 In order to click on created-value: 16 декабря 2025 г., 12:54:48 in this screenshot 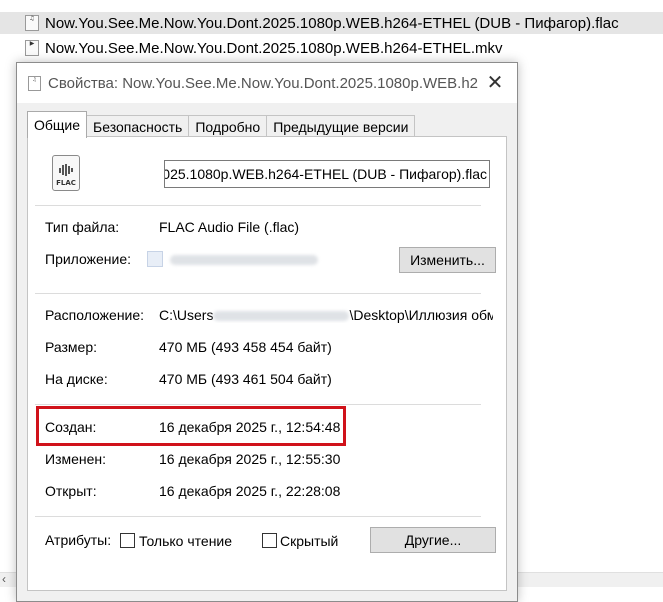, I will do `click(250, 427)`.